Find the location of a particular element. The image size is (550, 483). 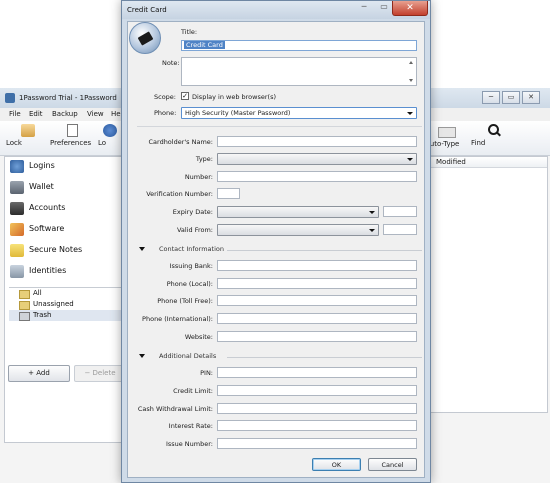

dialog-window-controls: ─ ▭ is located at coordinates (374, 7).